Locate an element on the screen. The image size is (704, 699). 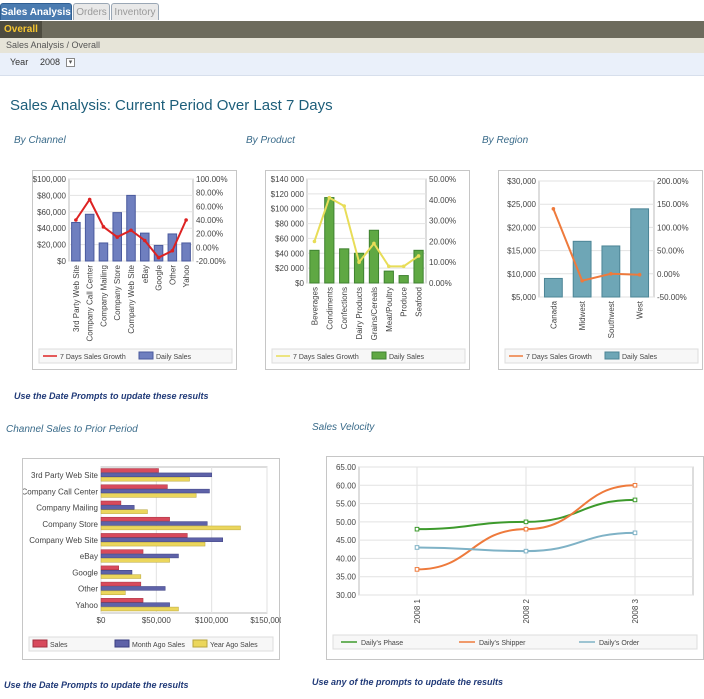
x-tick-label: Other is located at coordinates (172, 275).